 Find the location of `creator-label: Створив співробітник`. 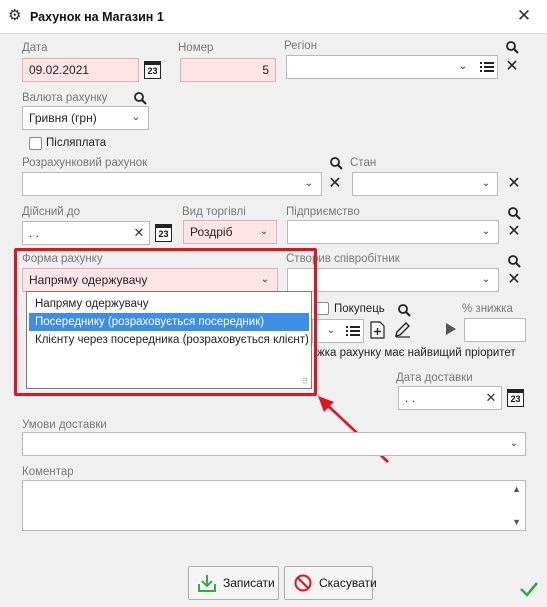

creator-label: Створив співробітник is located at coordinates (343, 259).